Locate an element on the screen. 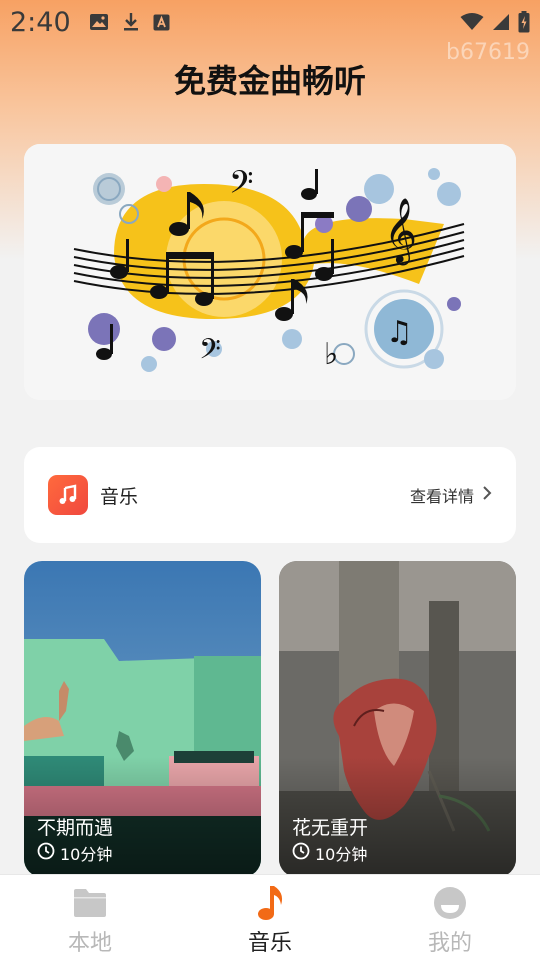 The width and height of the screenshot is (540, 960). nav-item-local: 本地 is located at coordinates (90, 917).